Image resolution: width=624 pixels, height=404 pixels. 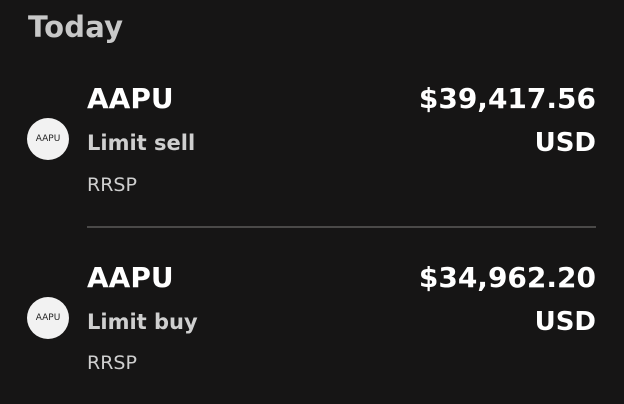 I want to click on order-type: Limit buy, so click(x=142, y=322).